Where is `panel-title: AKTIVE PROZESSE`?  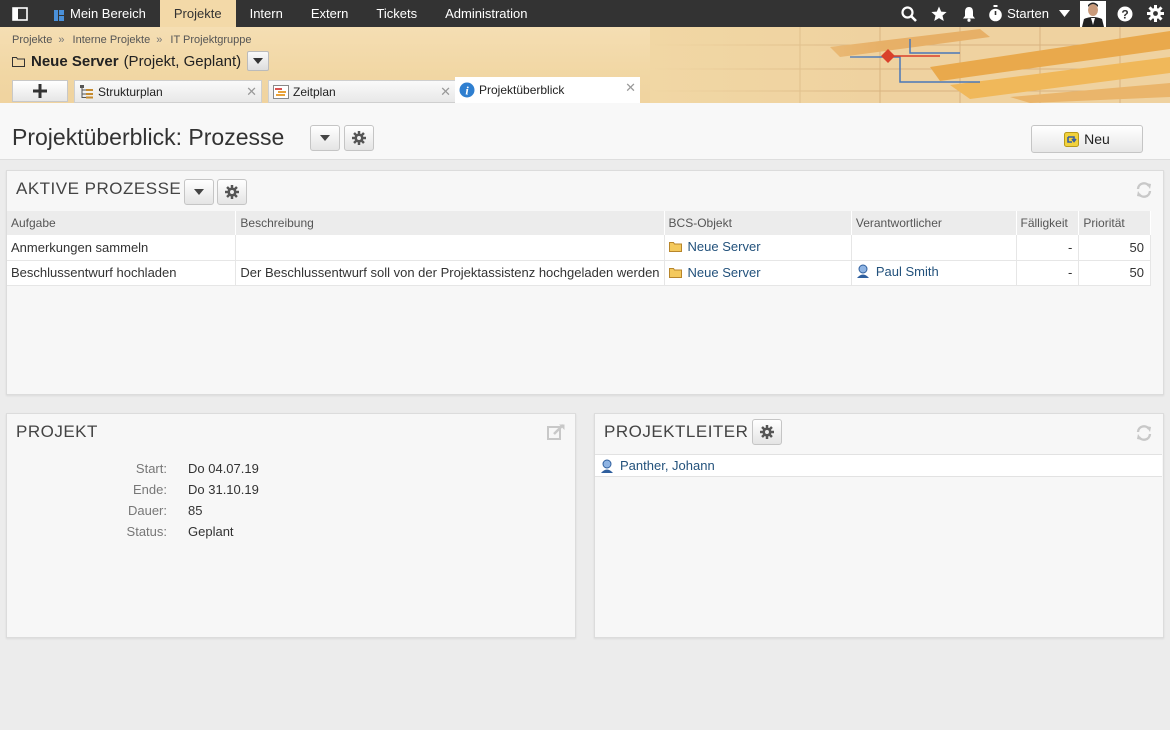
panel-title: AKTIVE PROZESSE is located at coordinates (99, 188).